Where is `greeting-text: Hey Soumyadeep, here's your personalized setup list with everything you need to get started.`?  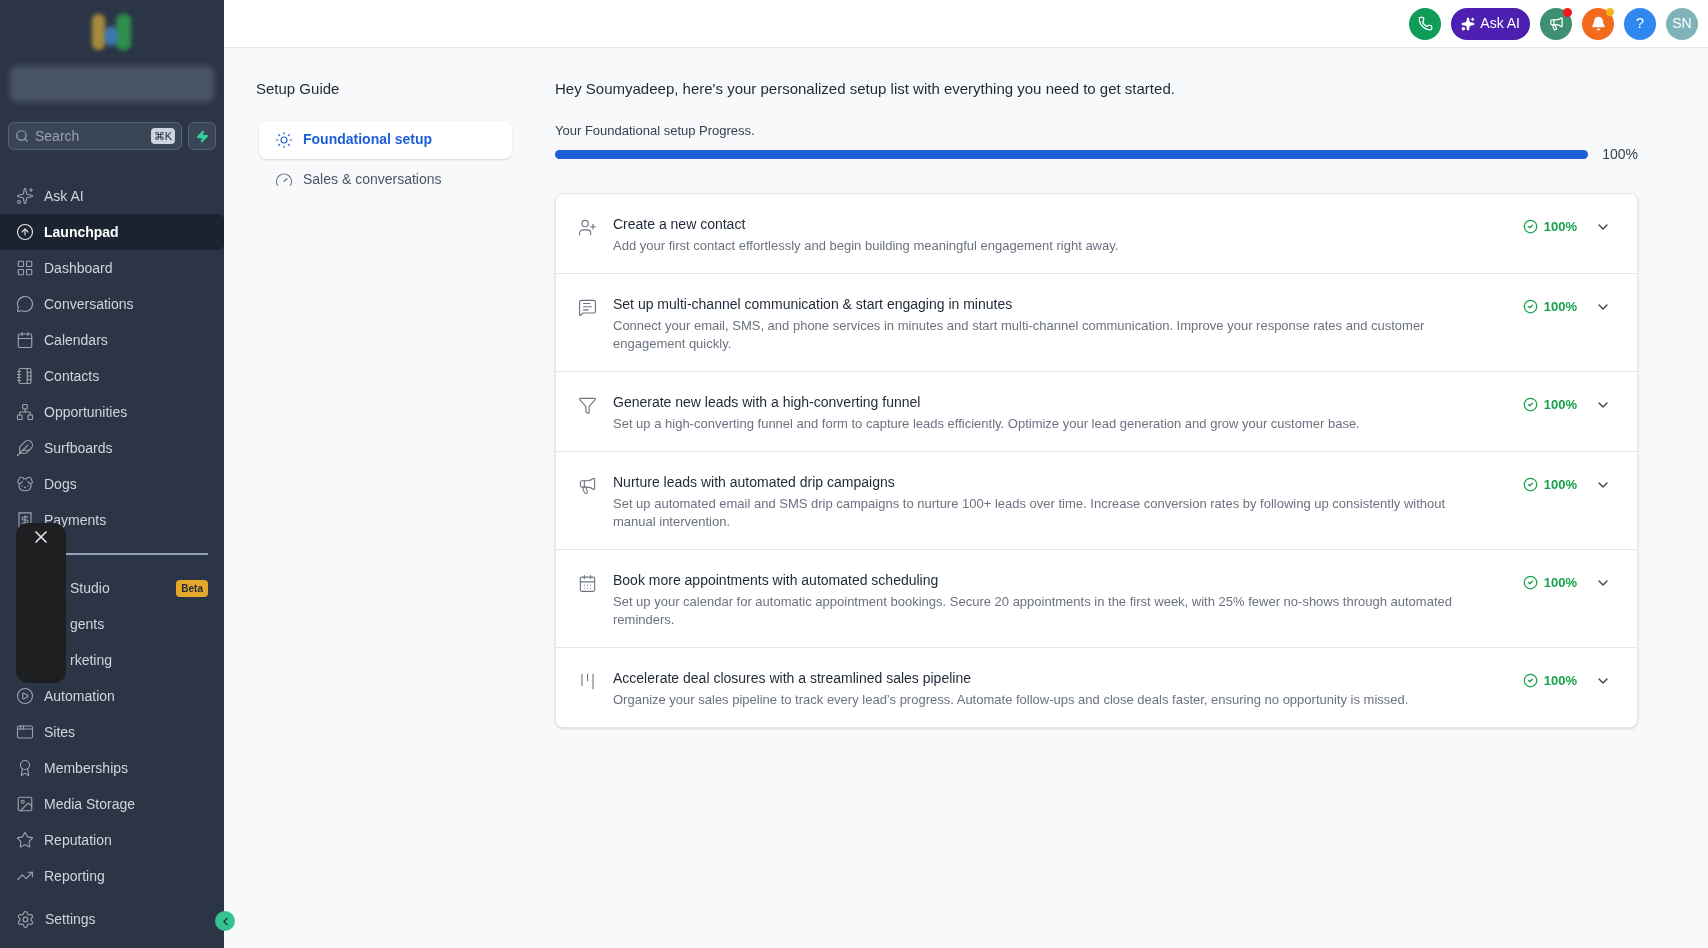 greeting-text: Hey Soumyadeep, here's your personalized setup list with everything you need to get started. is located at coordinates (865, 89).